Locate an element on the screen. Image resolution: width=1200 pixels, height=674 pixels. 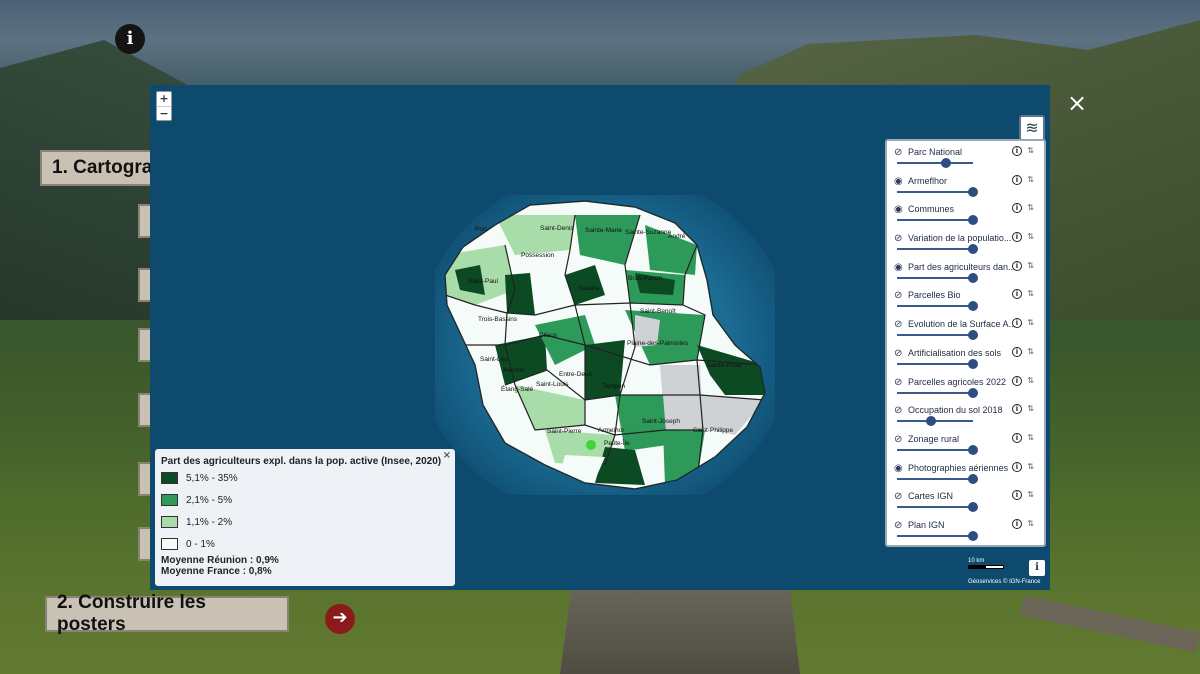
layer-row: ◉ Photographies aériennes i ⇅ is located at coordinates (965, 473).